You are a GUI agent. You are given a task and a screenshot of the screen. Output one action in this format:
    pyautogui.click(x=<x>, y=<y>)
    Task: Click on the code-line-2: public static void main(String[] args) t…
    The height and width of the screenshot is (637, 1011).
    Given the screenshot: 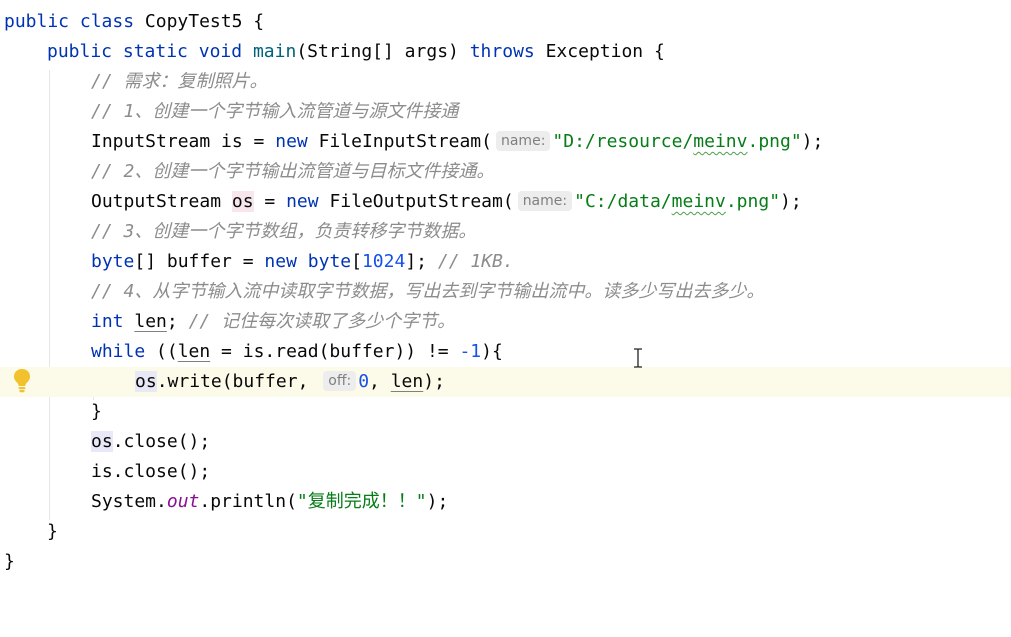 What is the action you would take?
    pyautogui.click(x=505, y=52)
    